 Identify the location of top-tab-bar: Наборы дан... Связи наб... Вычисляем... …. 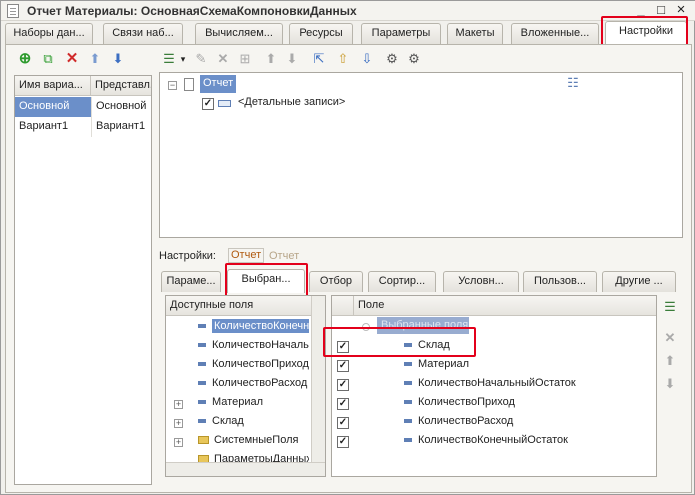
(349, 33).